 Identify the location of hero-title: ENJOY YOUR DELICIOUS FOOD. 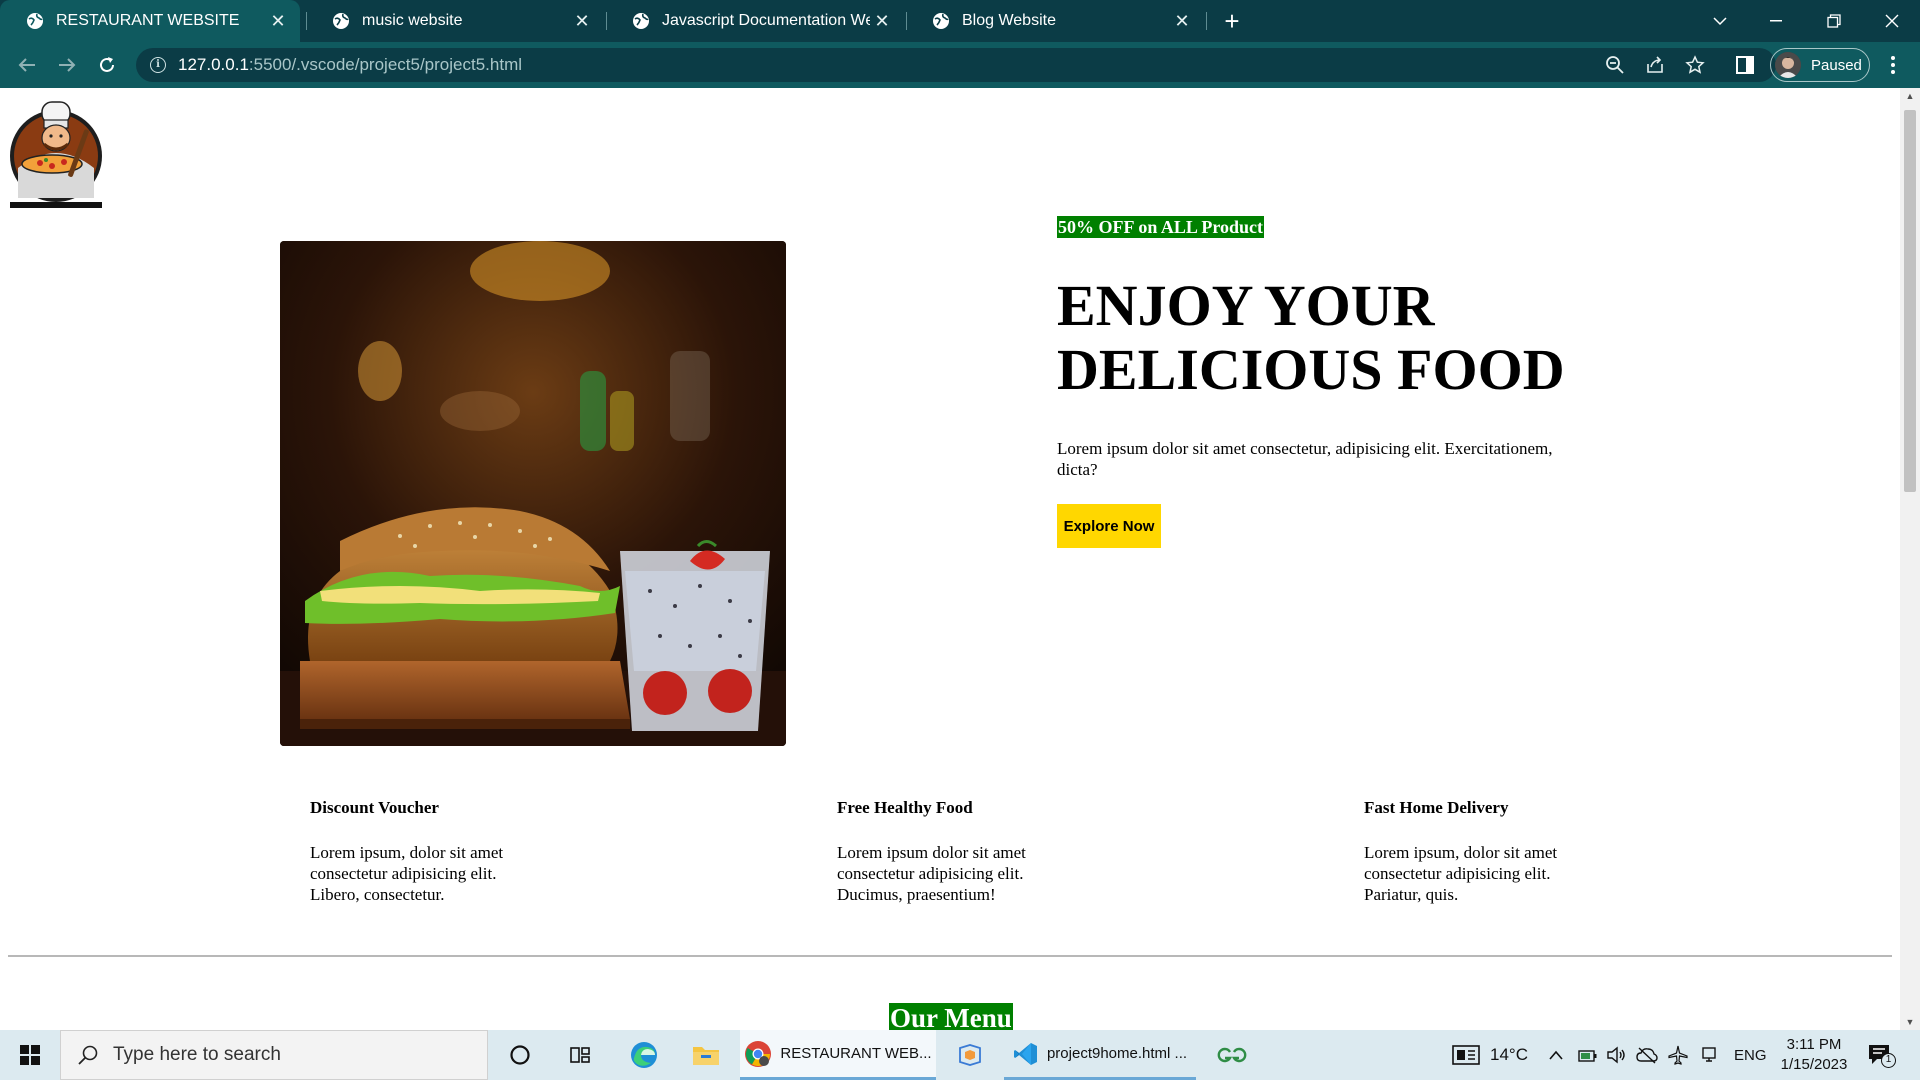
(1337, 338).